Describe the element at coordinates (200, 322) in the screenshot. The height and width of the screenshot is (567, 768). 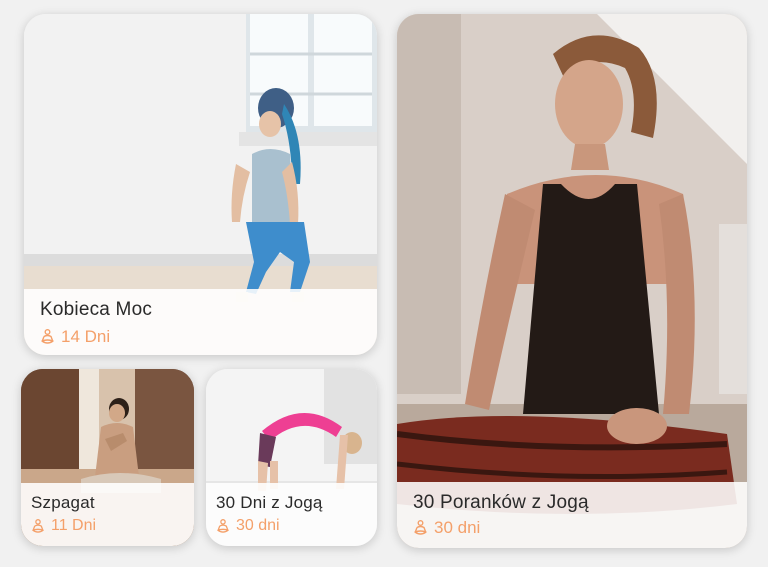
I see `program-caption: Kobieca Moc 14 Dni` at that location.